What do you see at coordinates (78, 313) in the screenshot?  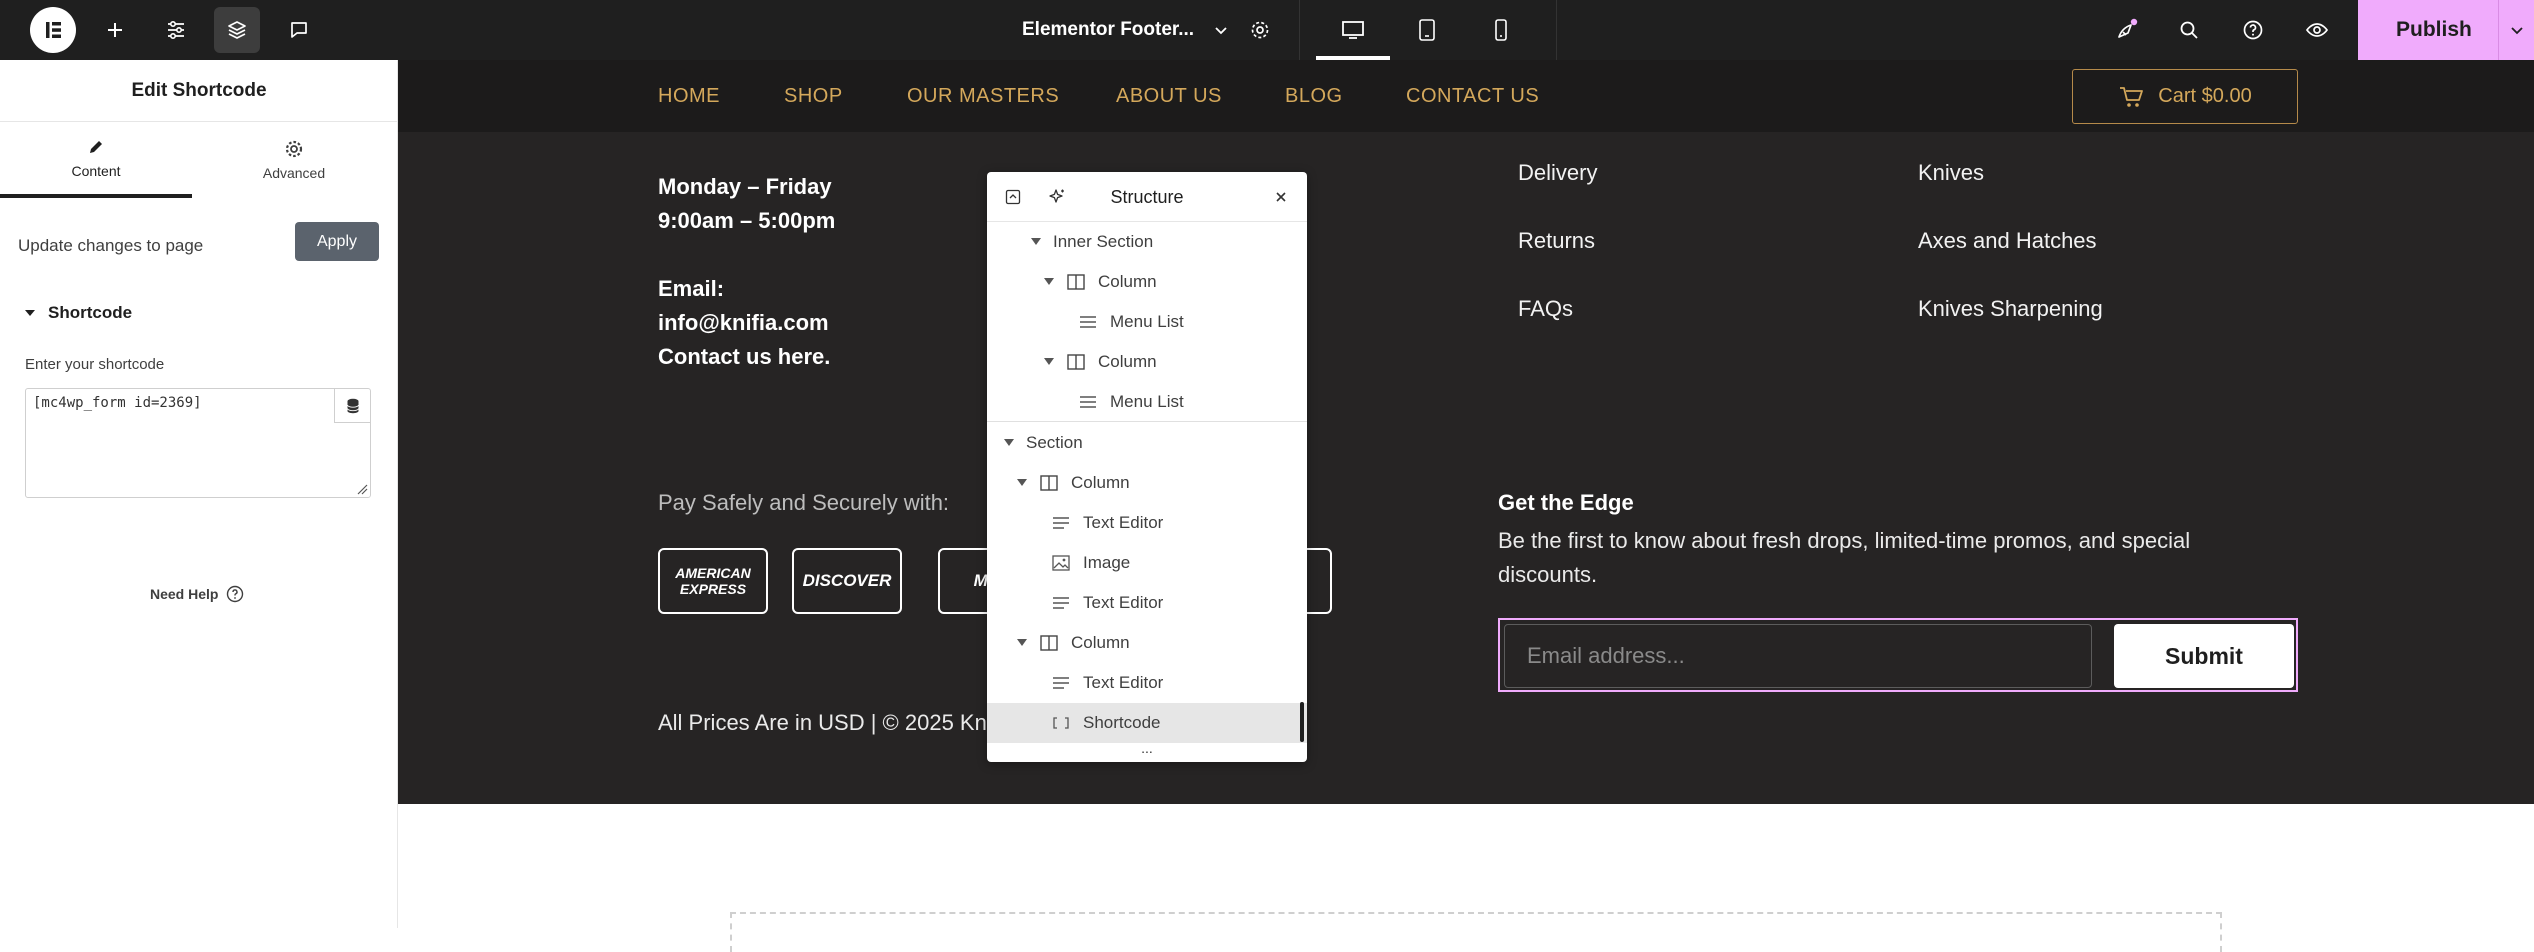 I see `shortcode-section-toggle: Shortcode` at bounding box center [78, 313].